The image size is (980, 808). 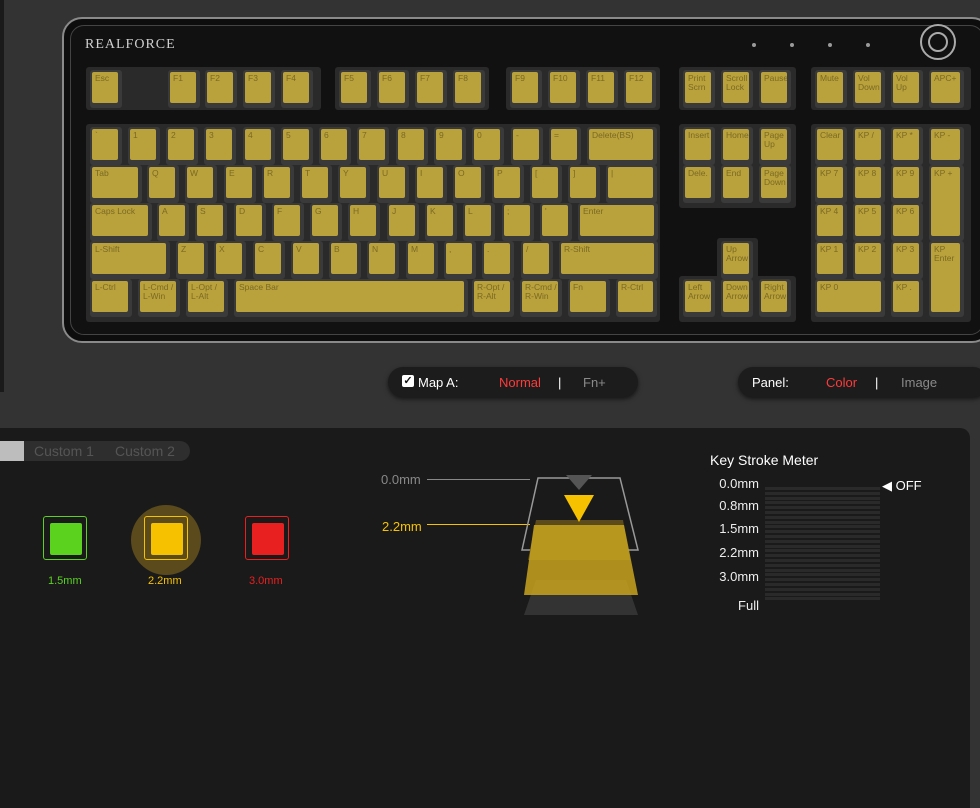 What do you see at coordinates (145, 451) in the screenshot?
I see `tab-custom-2: Custom 2` at bounding box center [145, 451].